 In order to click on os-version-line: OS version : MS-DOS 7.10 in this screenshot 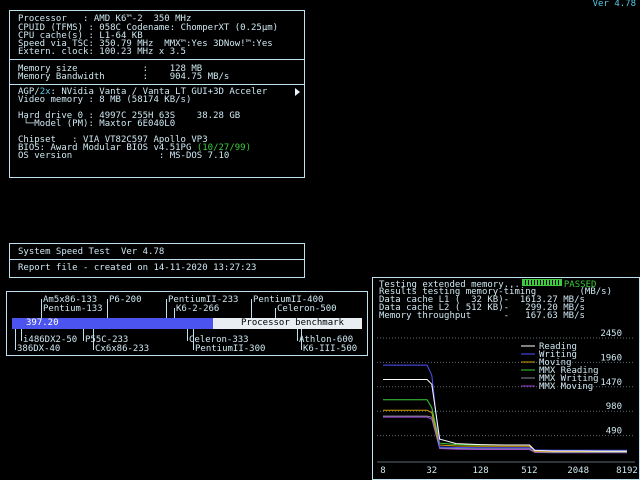, I will do `click(124, 156)`.